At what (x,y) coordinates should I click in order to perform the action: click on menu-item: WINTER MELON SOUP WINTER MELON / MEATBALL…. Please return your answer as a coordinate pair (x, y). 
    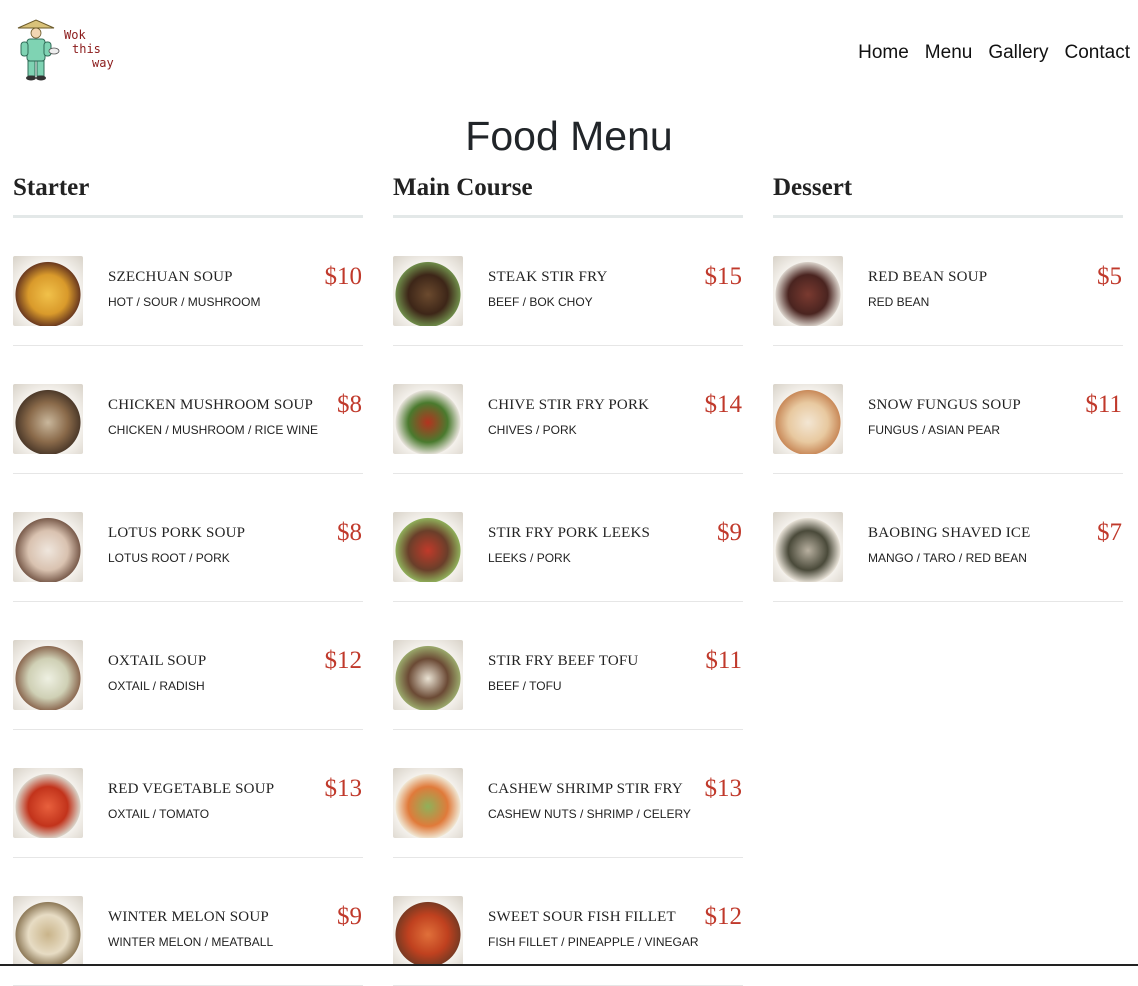
    Looking at the image, I should click on (188, 922).